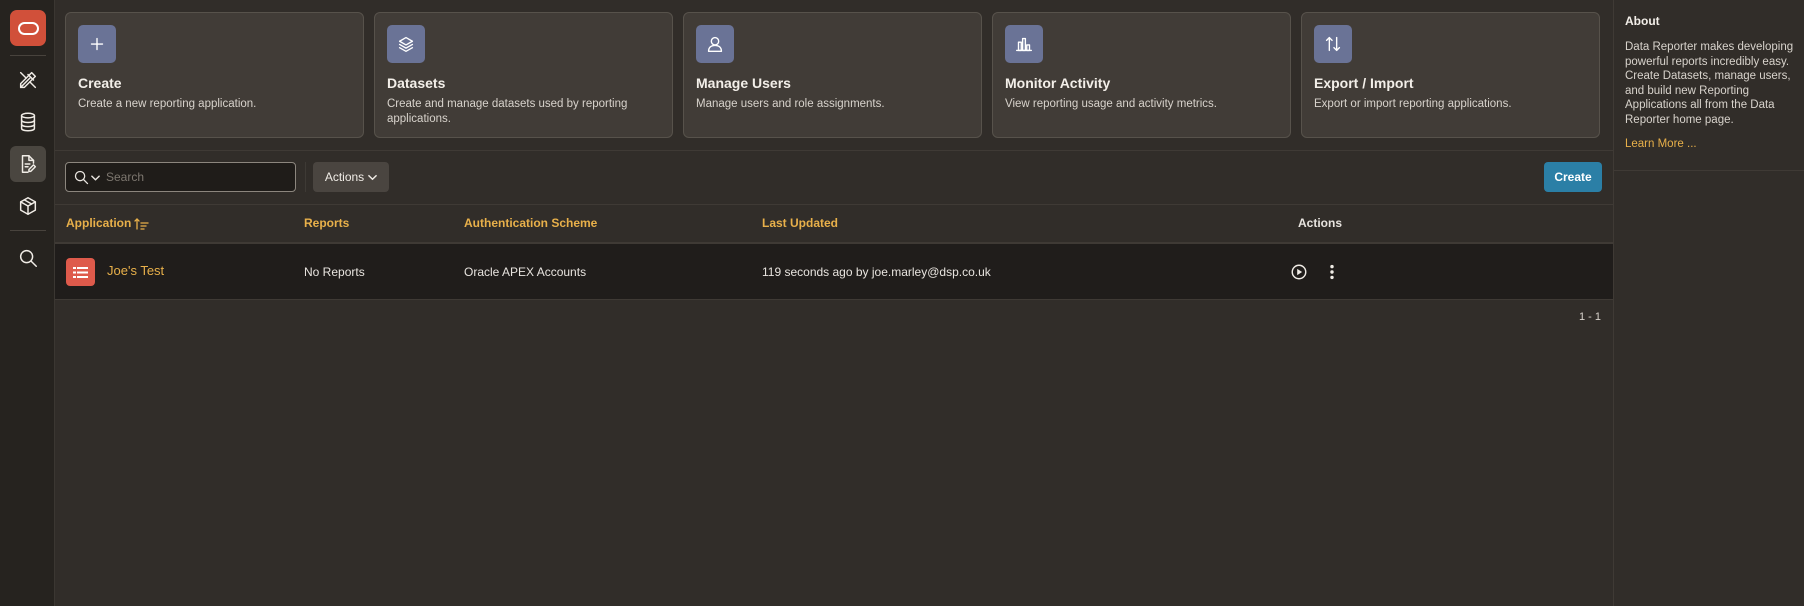 The height and width of the screenshot is (606, 1804). What do you see at coordinates (100, 83) in the screenshot?
I see `card-title: Create` at bounding box center [100, 83].